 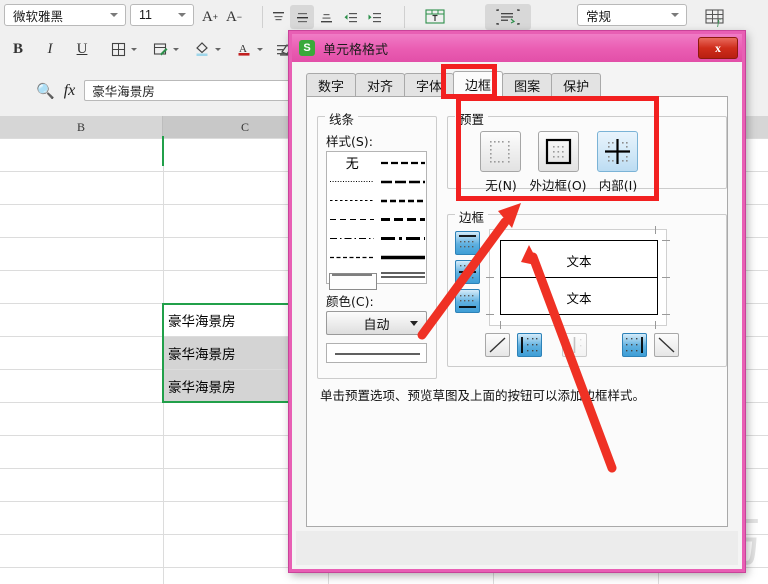 I want to click on close-icon: x, so click(x=718, y=47).